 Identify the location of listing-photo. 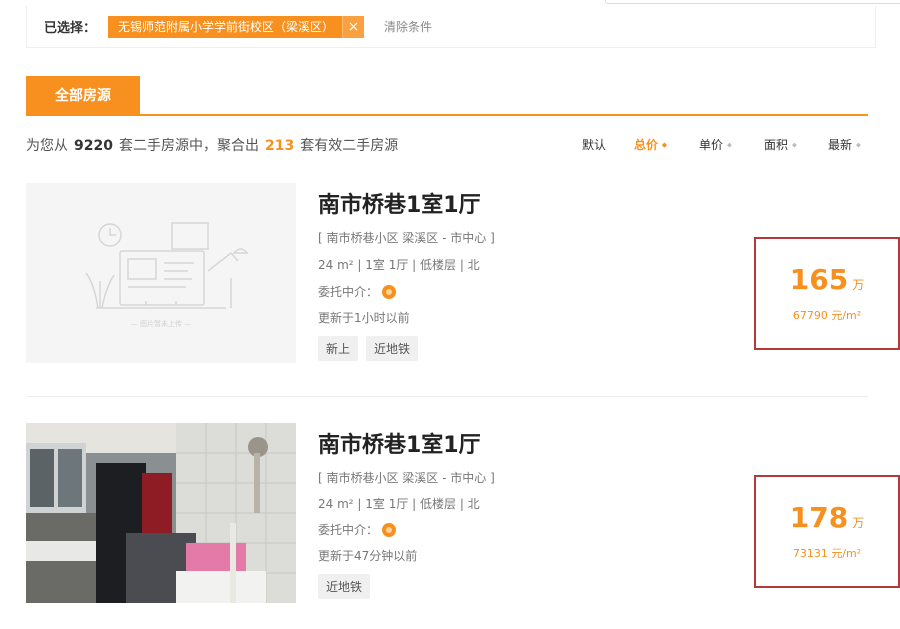
(161, 513).